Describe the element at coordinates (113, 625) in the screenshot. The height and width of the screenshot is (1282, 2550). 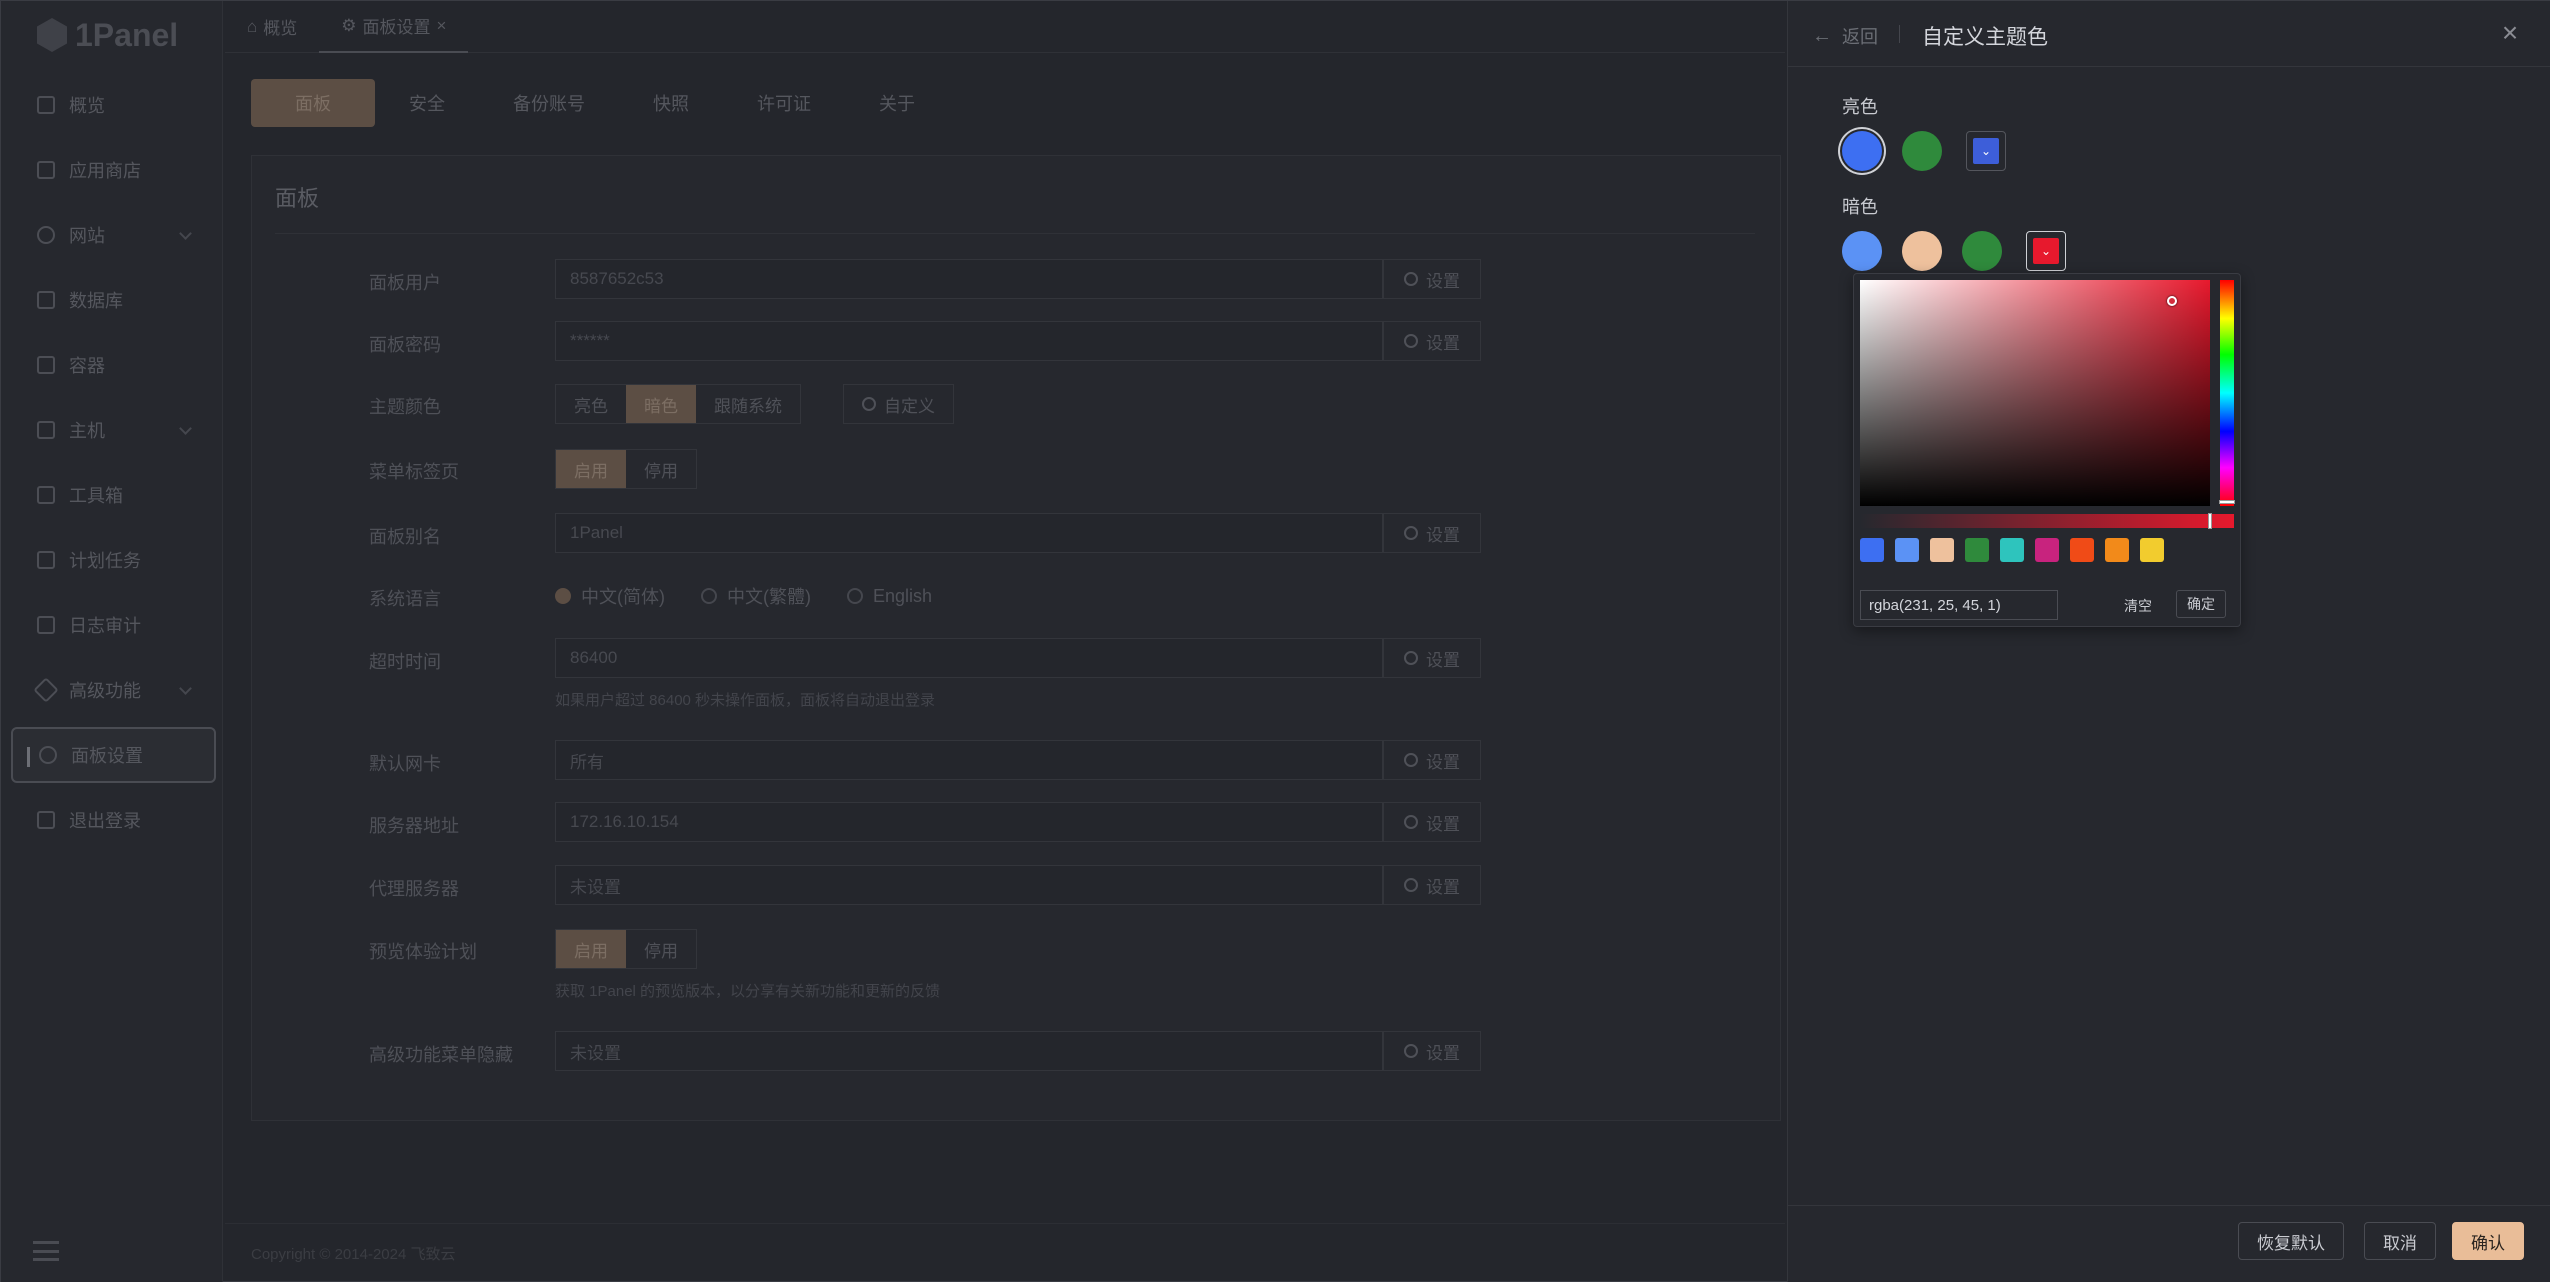
I see `sidebar-item-logs: 日志审计` at that location.